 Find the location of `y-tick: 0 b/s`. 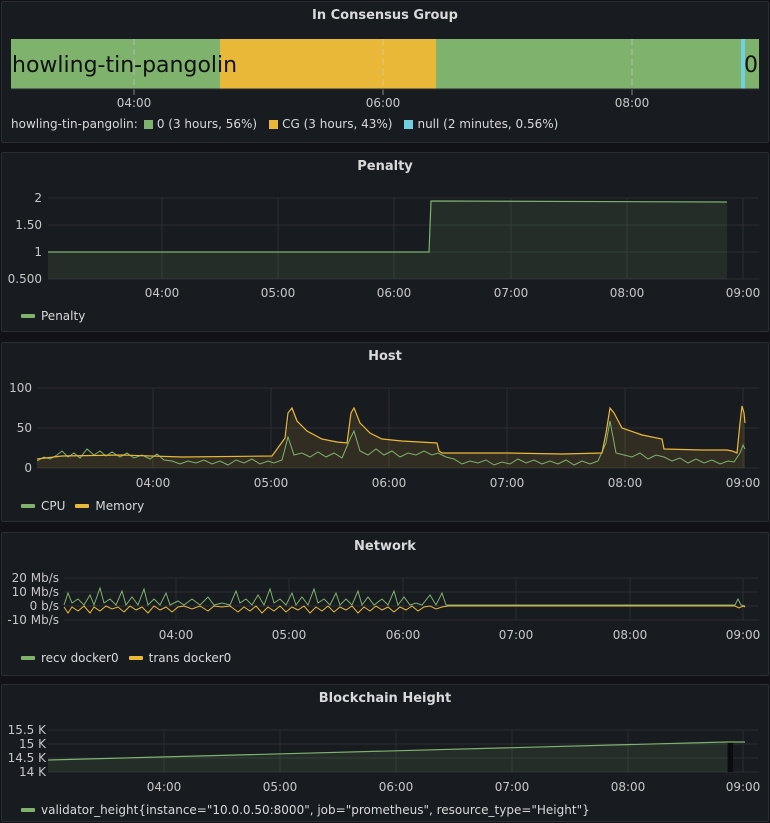

y-tick: 0 b/s is located at coordinates (44, 606).